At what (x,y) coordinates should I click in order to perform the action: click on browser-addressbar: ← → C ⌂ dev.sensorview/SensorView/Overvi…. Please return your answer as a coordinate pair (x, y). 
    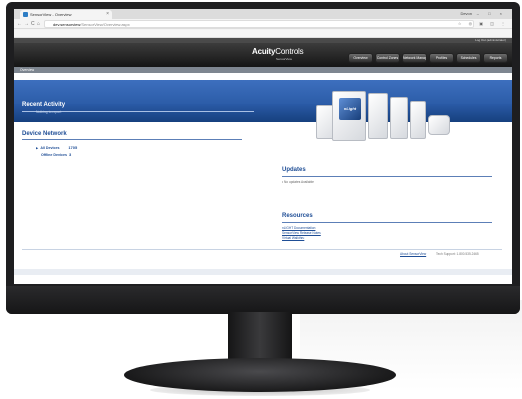
    Looking at the image, I should click on (263, 24).